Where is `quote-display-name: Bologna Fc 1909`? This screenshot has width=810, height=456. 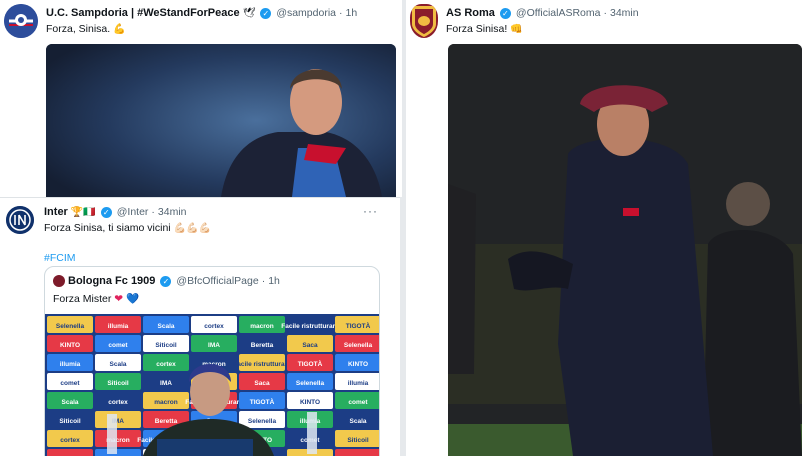
quote-display-name: Bologna Fc 1909 is located at coordinates (111, 281).